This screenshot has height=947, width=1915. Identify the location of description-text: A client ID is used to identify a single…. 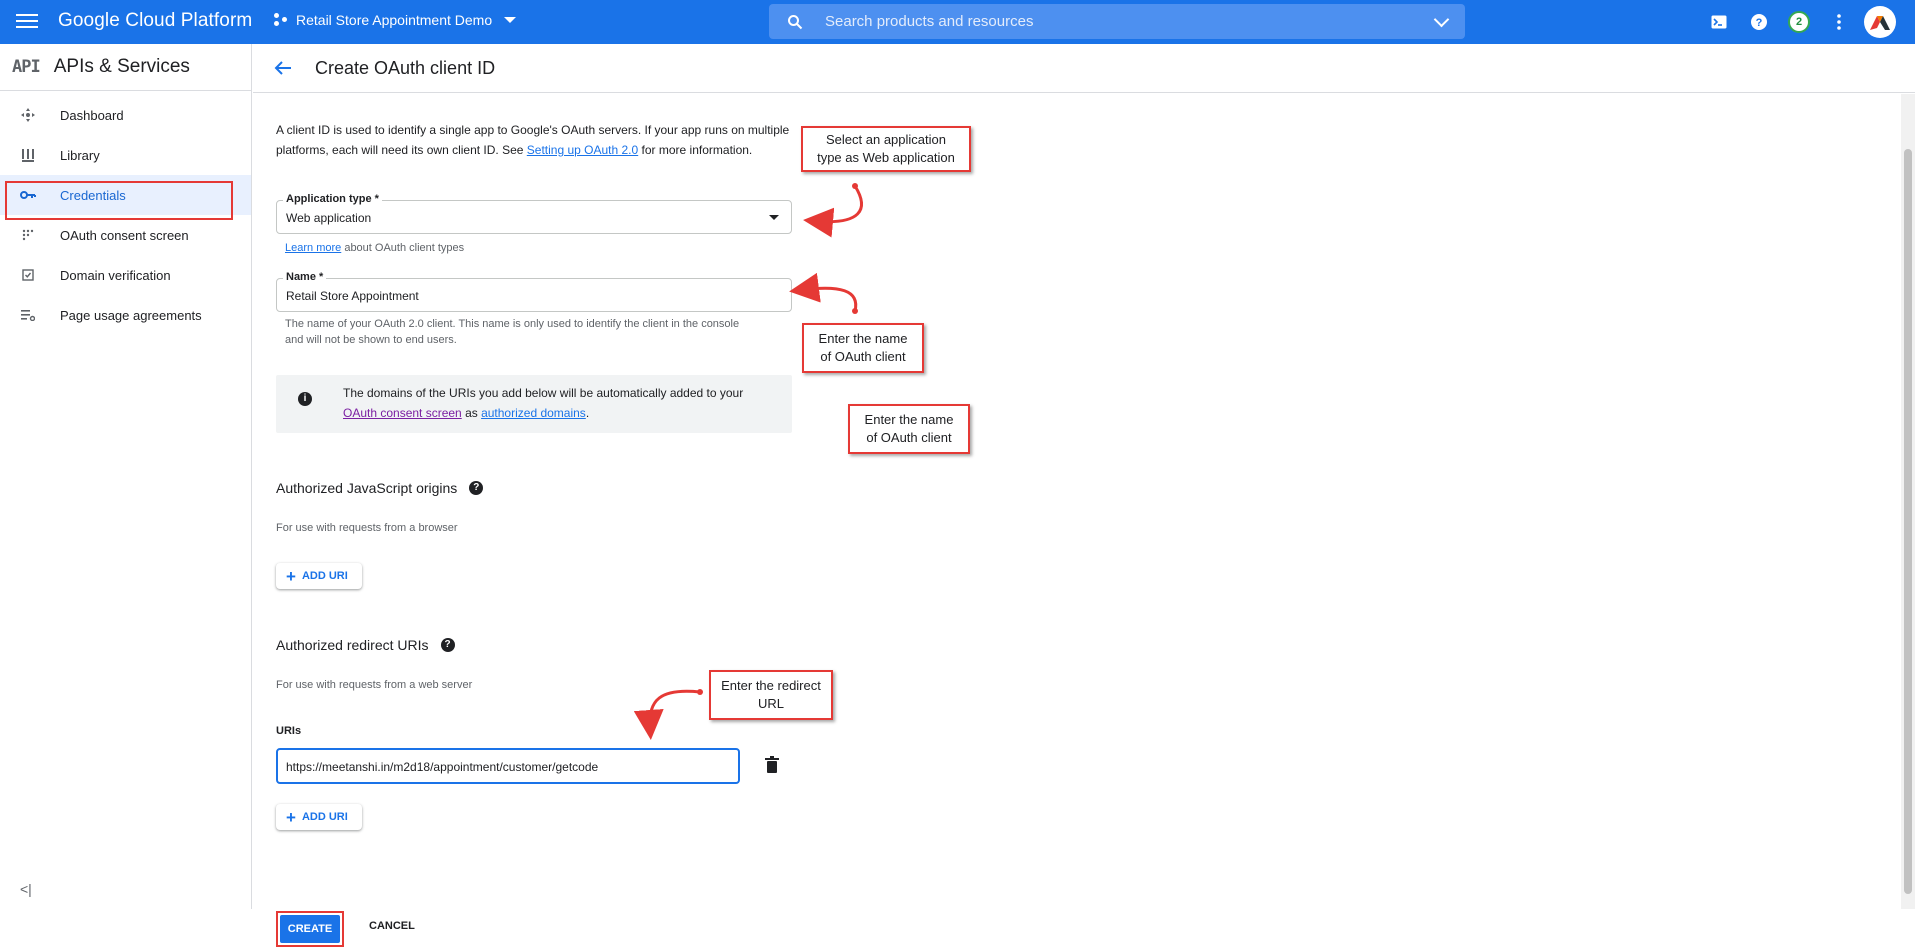
(536, 140).